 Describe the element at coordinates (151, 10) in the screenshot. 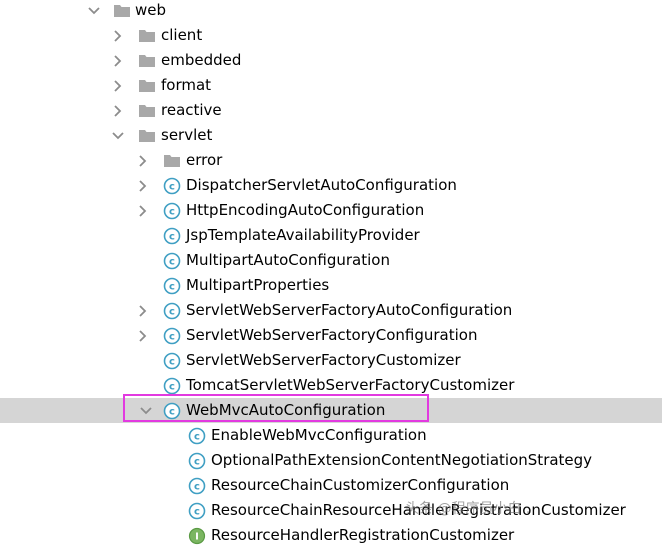

I see `tree-node-label: web` at that location.